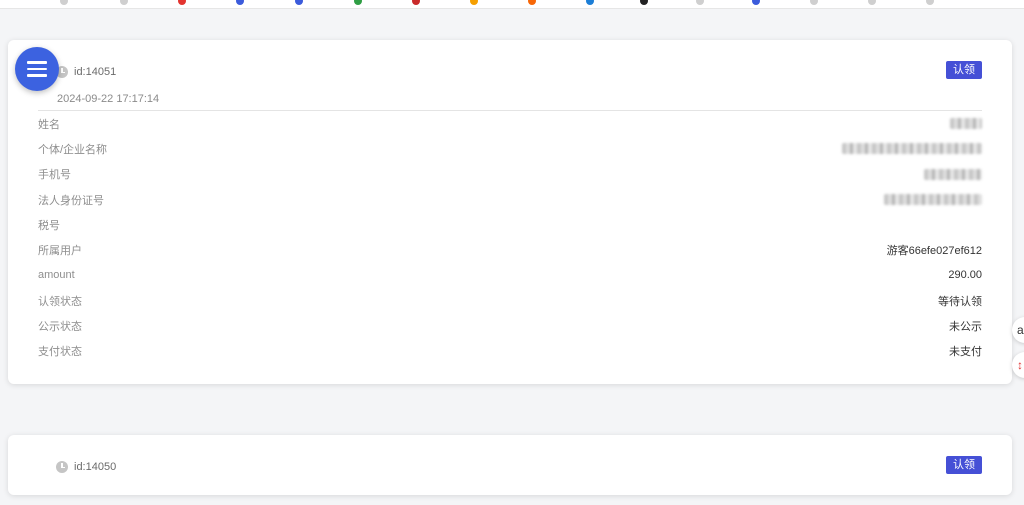 The height and width of the screenshot is (505, 1024). I want to click on bookmarks-bar, so click(512, 4).